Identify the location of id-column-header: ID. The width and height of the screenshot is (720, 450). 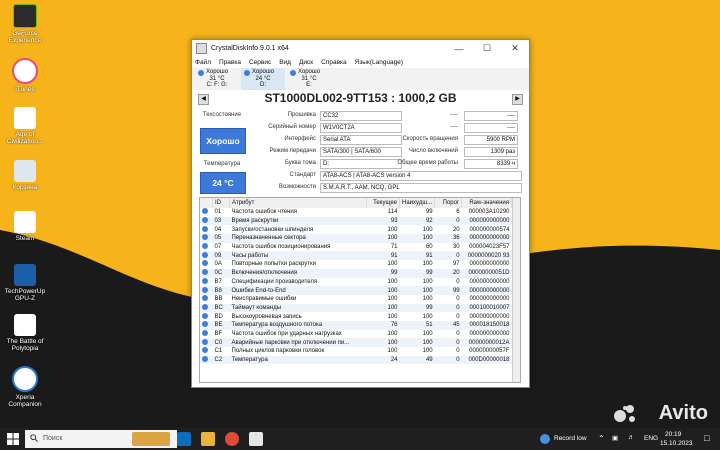
(221, 203).